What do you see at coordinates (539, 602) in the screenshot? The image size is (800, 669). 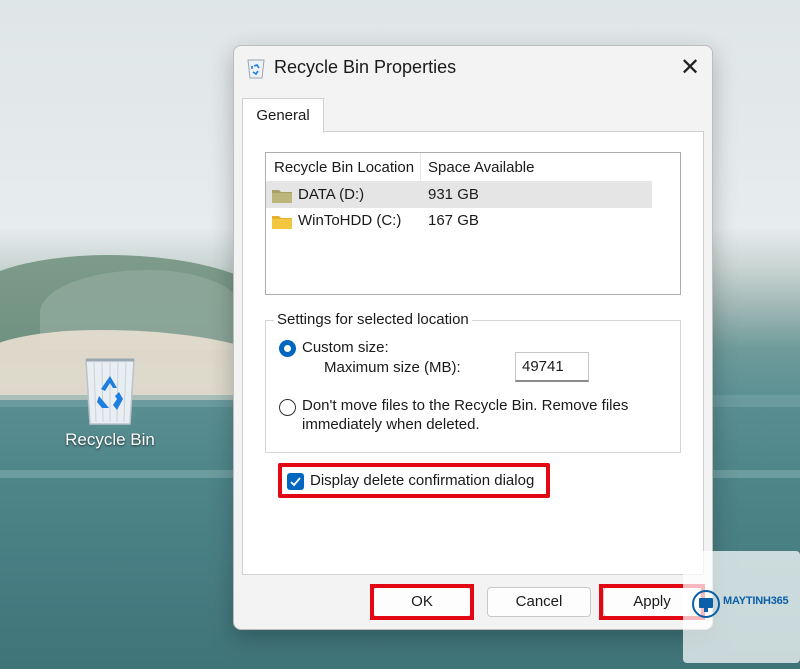 I see `cancel-button: Cancel` at bounding box center [539, 602].